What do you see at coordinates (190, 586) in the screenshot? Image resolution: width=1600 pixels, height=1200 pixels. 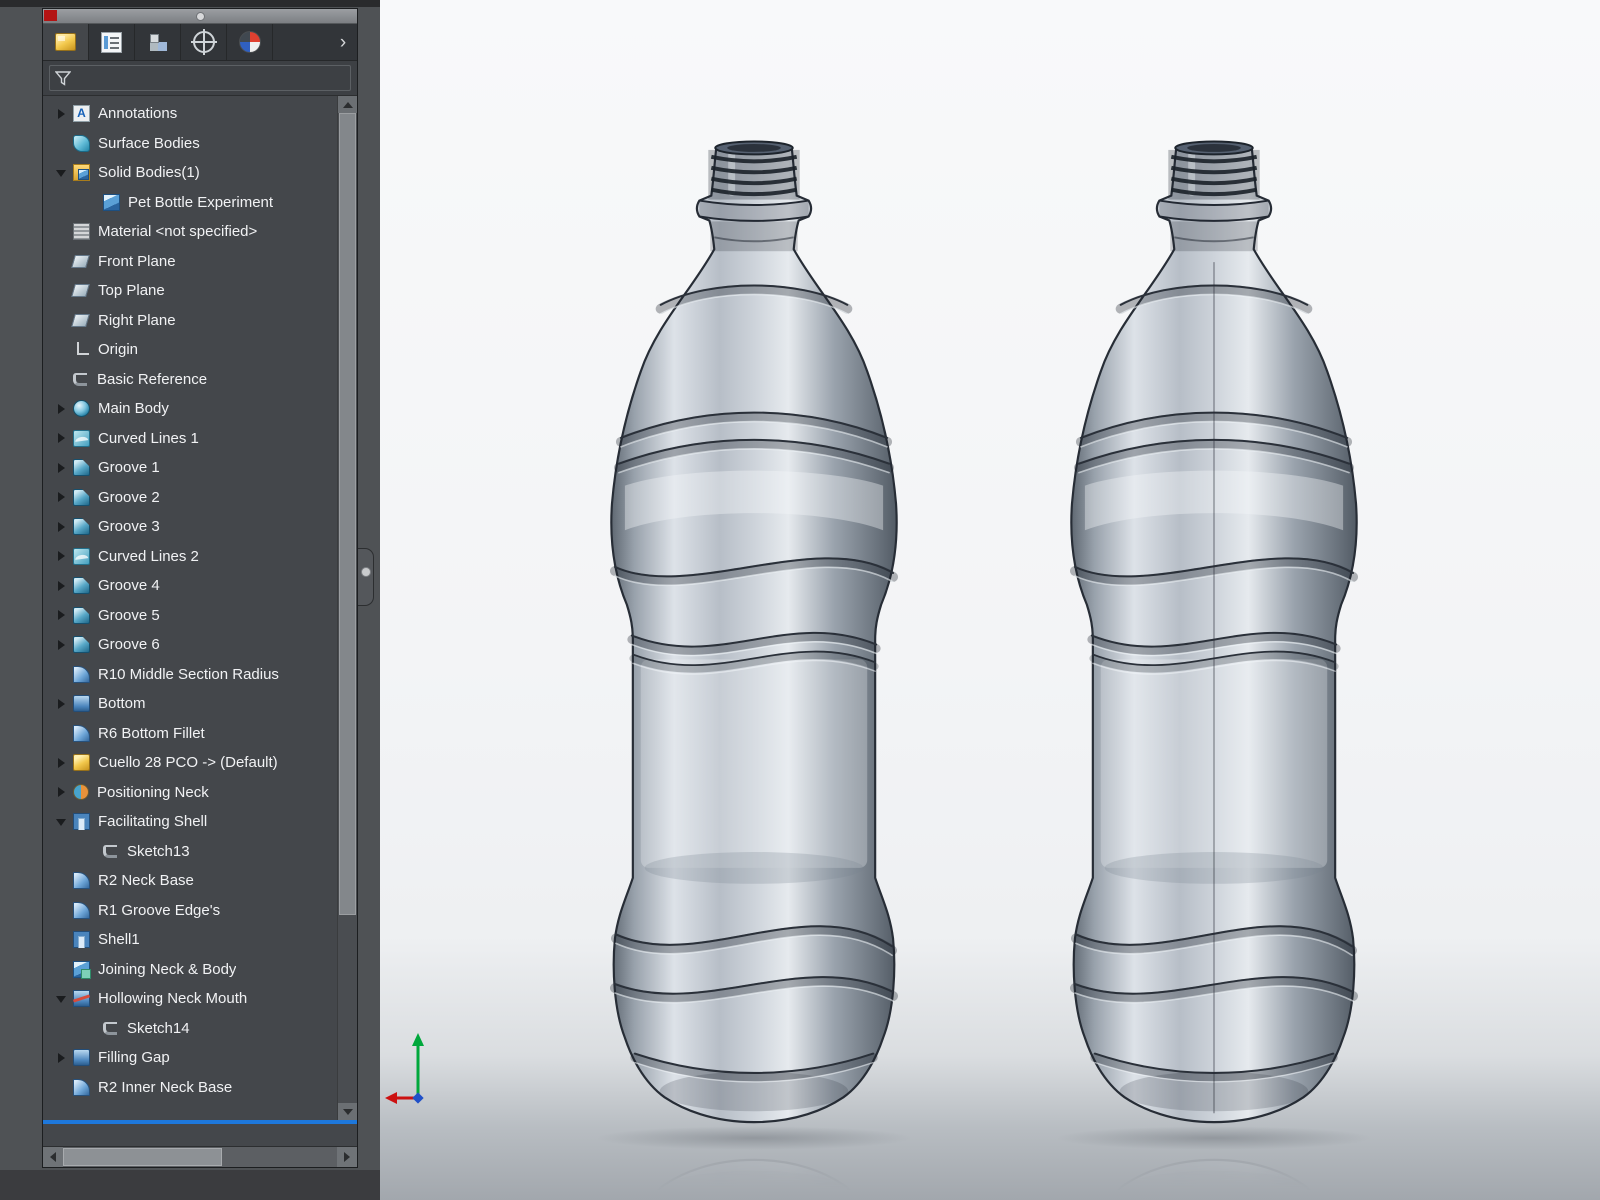 I see `tree-item-groove-4: Groove 4` at bounding box center [190, 586].